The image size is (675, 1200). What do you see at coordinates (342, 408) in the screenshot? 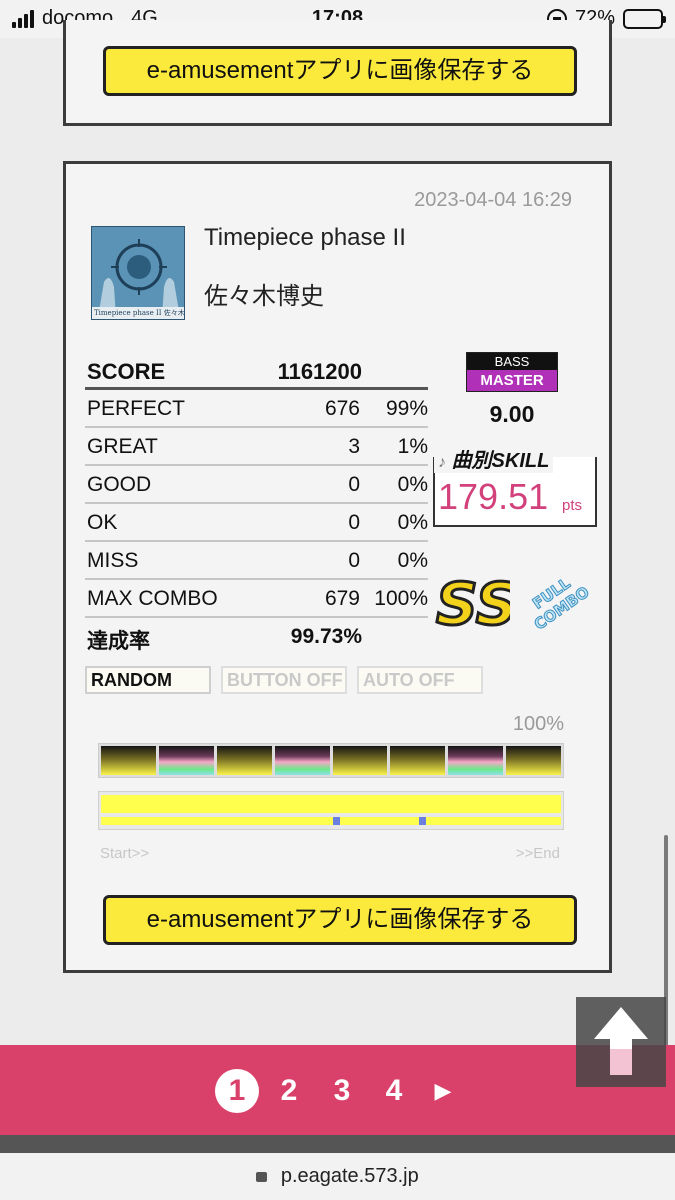
I see `judgement-count: 676` at bounding box center [342, 408].